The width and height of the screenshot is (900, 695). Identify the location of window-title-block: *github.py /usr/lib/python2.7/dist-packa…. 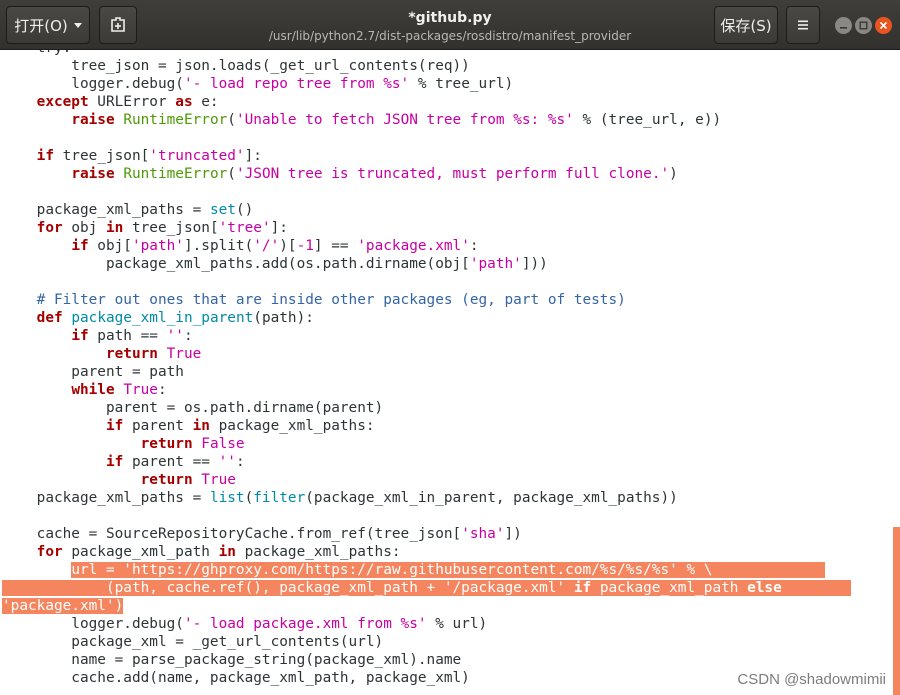
(450, 26).